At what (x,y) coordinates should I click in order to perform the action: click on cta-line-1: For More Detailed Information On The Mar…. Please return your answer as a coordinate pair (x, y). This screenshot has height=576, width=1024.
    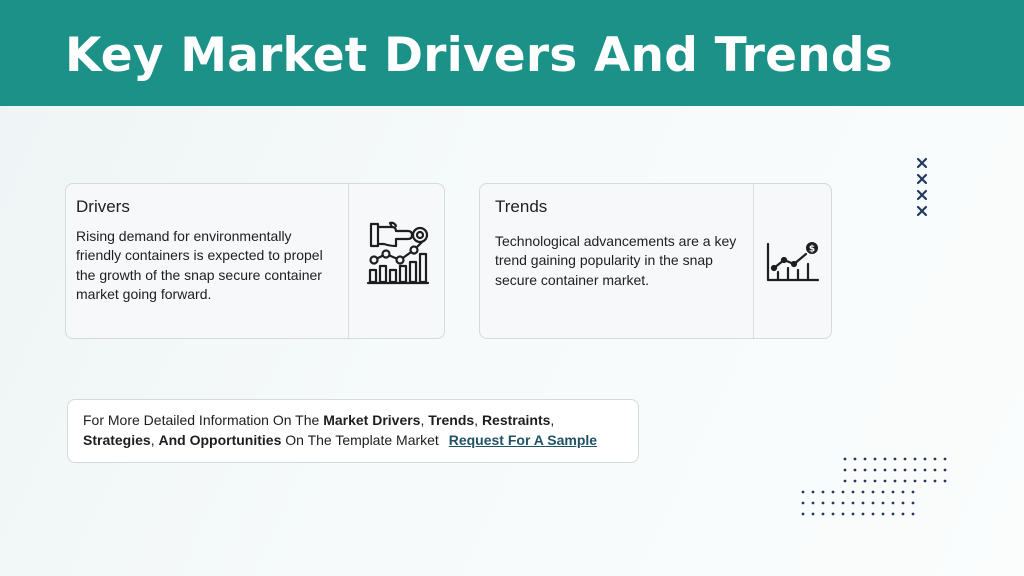
    Looking at the image, I should click on (318, 420).